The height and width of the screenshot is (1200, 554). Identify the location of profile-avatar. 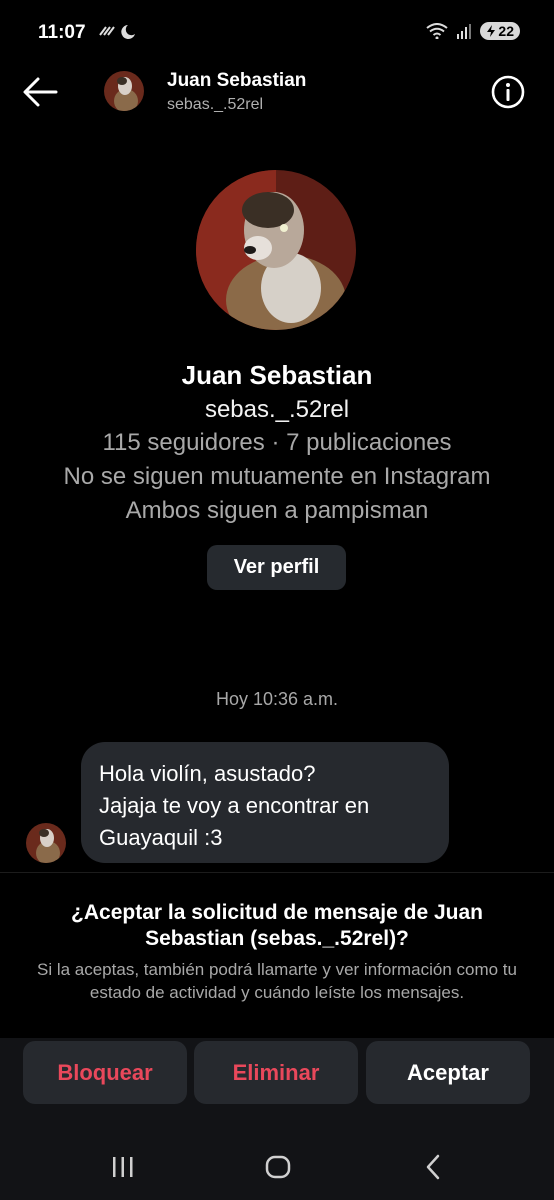
(276, 250).